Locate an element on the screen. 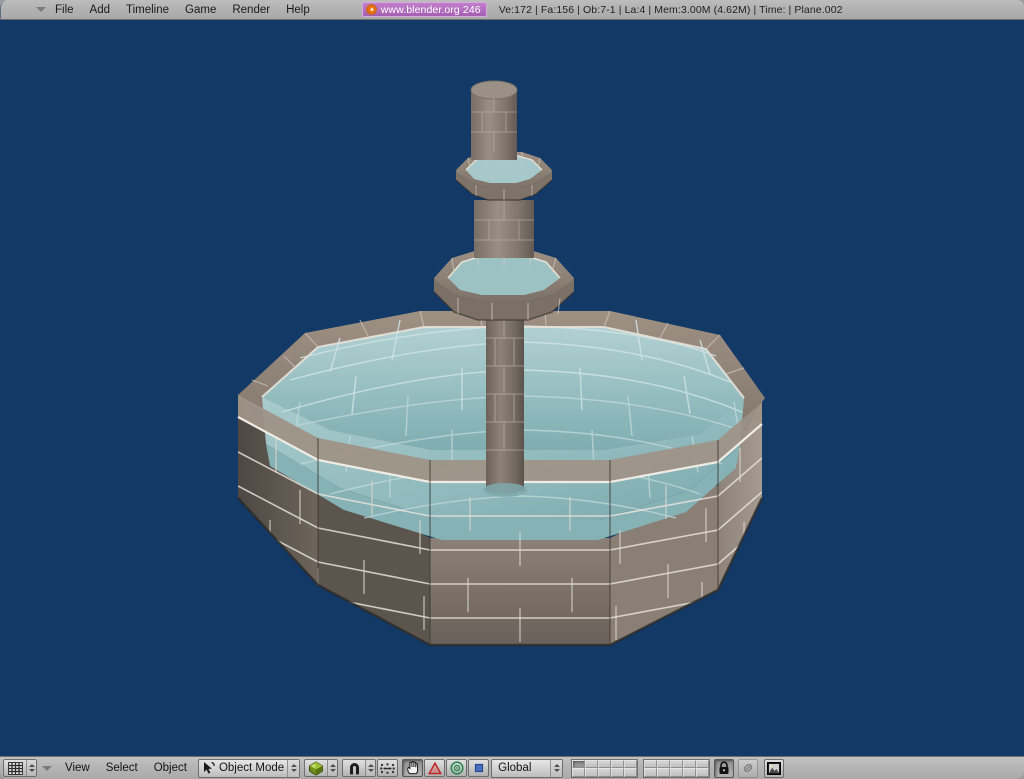 Image resolution: width=1024 pixels, height=779 pixels. transform-orientation-dropdown: Global is located at coordinates (527, 768).